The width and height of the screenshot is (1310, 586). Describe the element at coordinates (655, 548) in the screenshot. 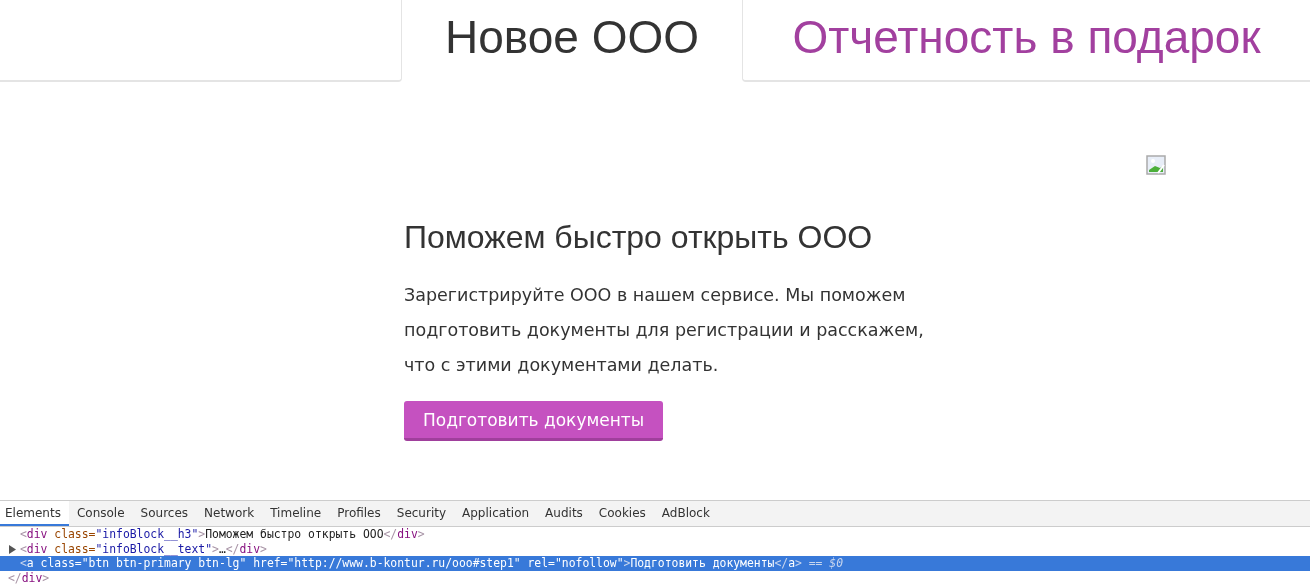

I see `code-line: <div class="infoBlock__text">…</div>` at that location.